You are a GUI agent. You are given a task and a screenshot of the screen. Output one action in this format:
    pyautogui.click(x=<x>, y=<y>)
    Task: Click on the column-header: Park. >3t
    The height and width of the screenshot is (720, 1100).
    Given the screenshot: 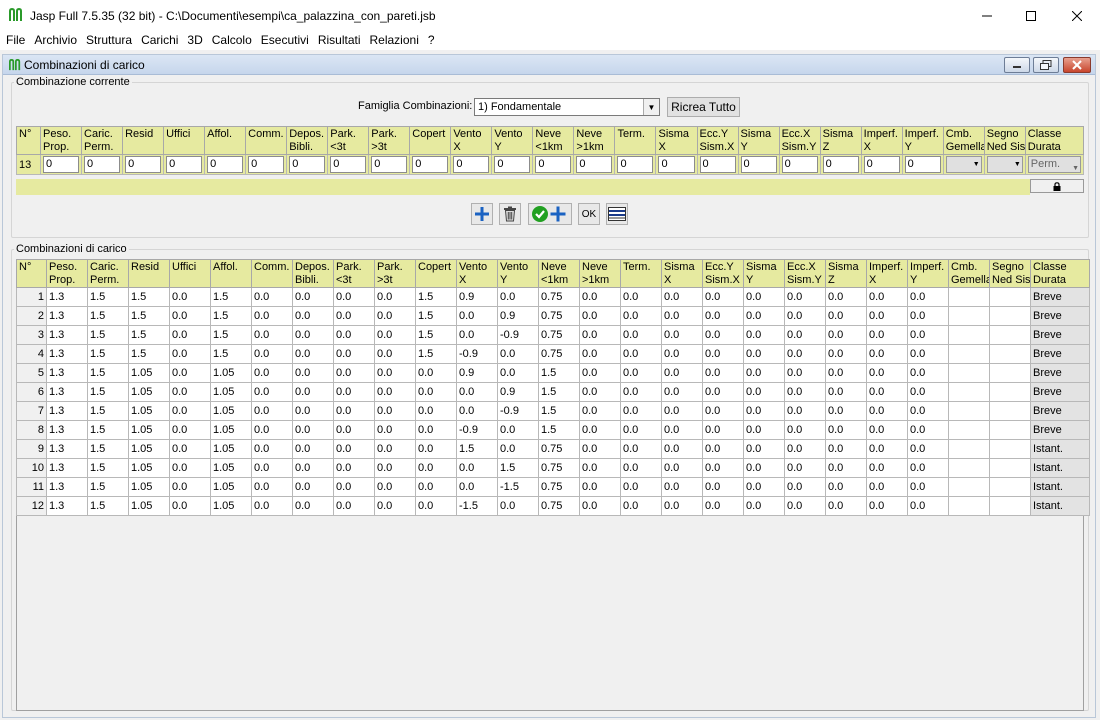 What is the action you would take?
    pyautogui.click(x=389, y=140)
    